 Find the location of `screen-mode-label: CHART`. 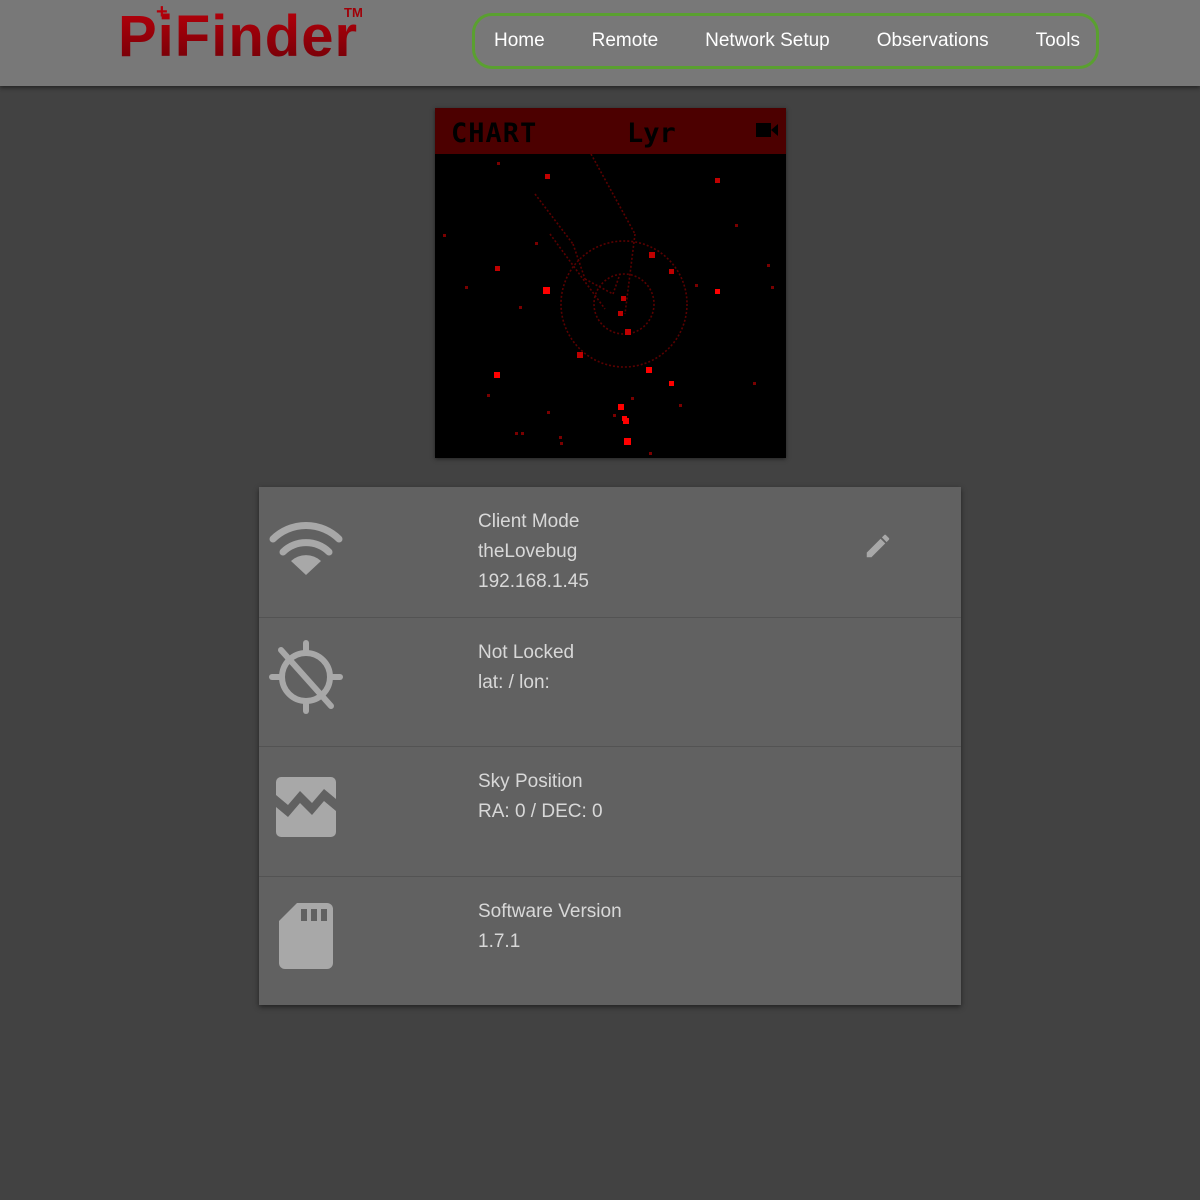

screen-mode-label: CHART is located at coordinates (494, 133).